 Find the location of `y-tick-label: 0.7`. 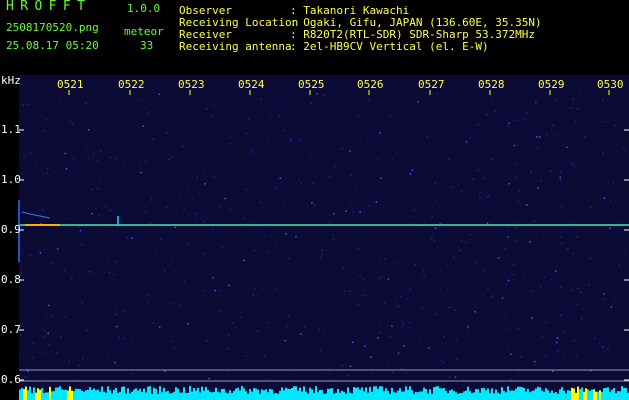

y-tick-label: 0.7 is located at coordinates (11, 329).